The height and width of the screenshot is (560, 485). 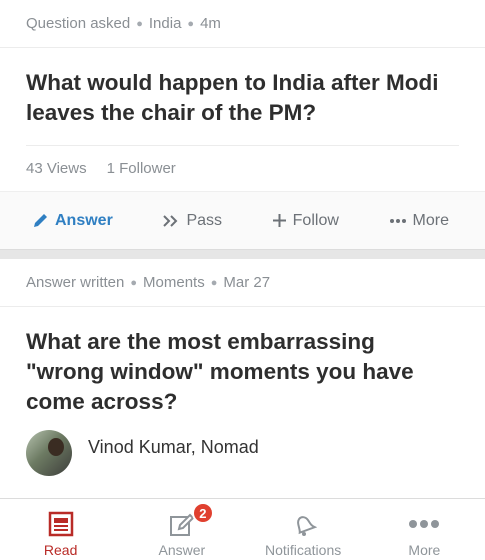 What do you see at coordinates (204, 220) in the screenshot?
I see `pass-label: Pass` at bounding box center [204, 220].